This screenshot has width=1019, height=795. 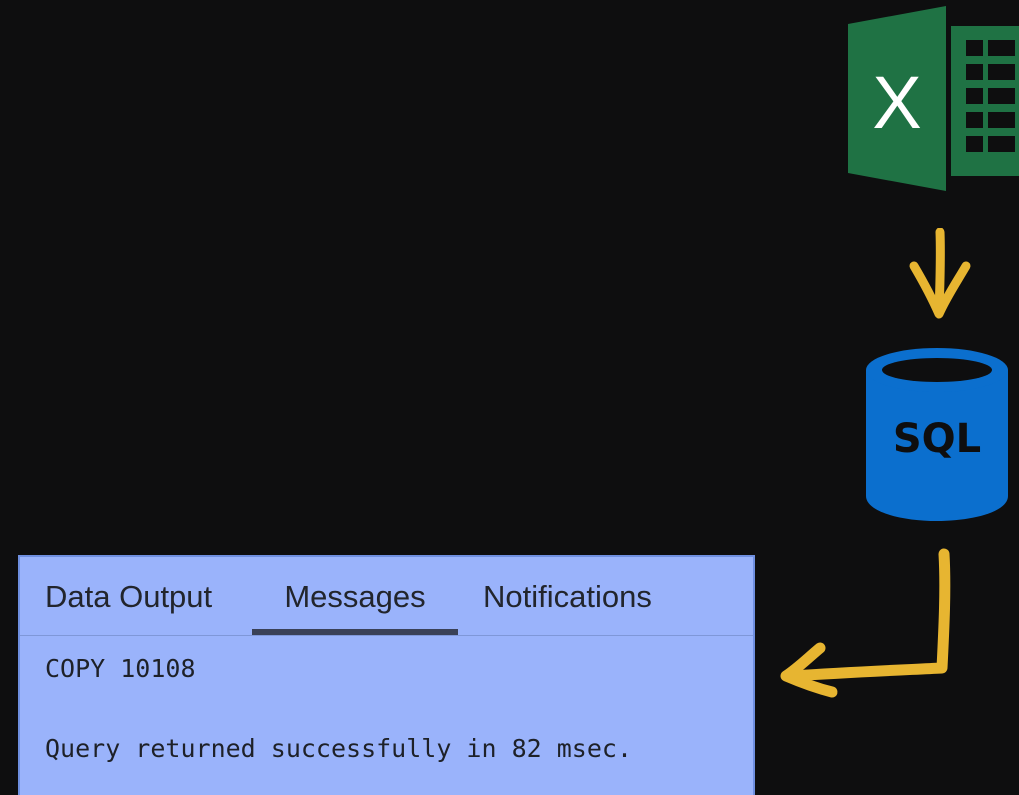 I want to click on message-copy-result: COPY 10108, so click(x=120, y=668).